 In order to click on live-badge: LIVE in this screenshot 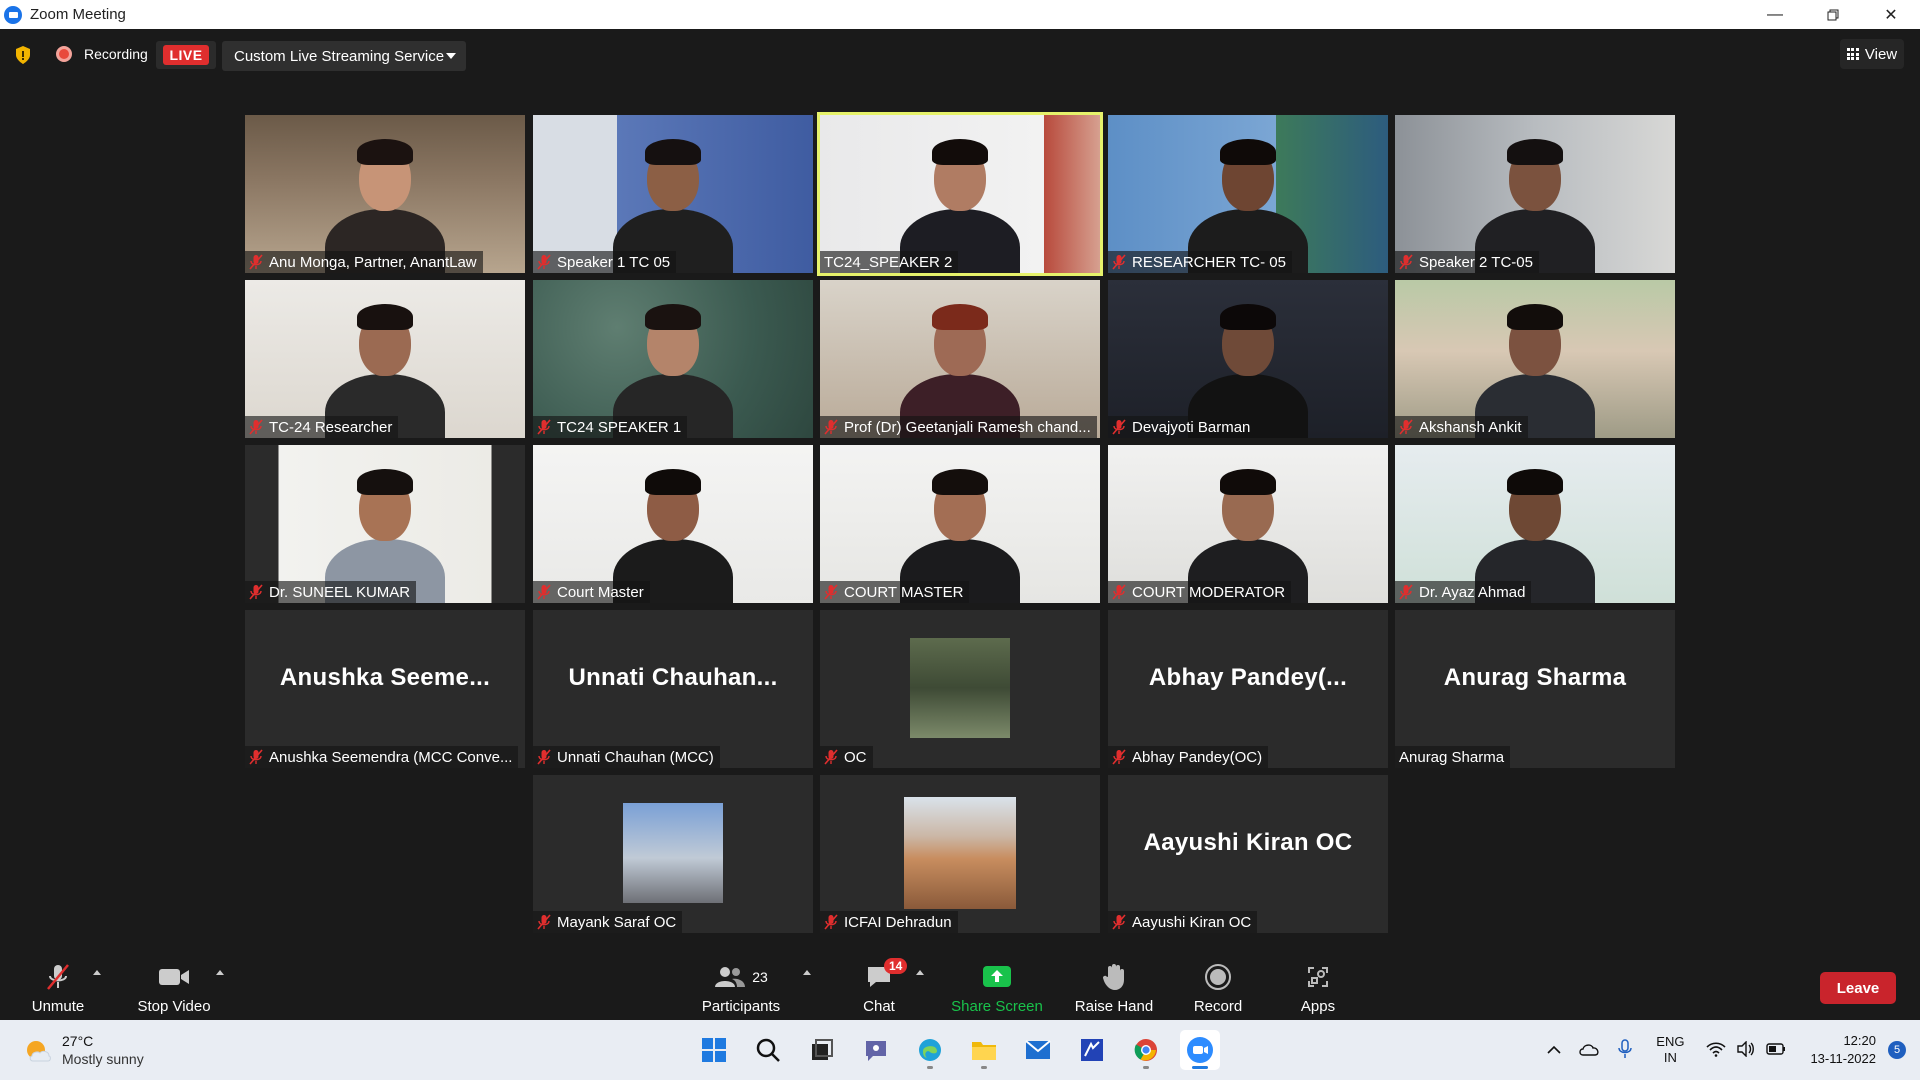, I will do `click(186, 55)`.